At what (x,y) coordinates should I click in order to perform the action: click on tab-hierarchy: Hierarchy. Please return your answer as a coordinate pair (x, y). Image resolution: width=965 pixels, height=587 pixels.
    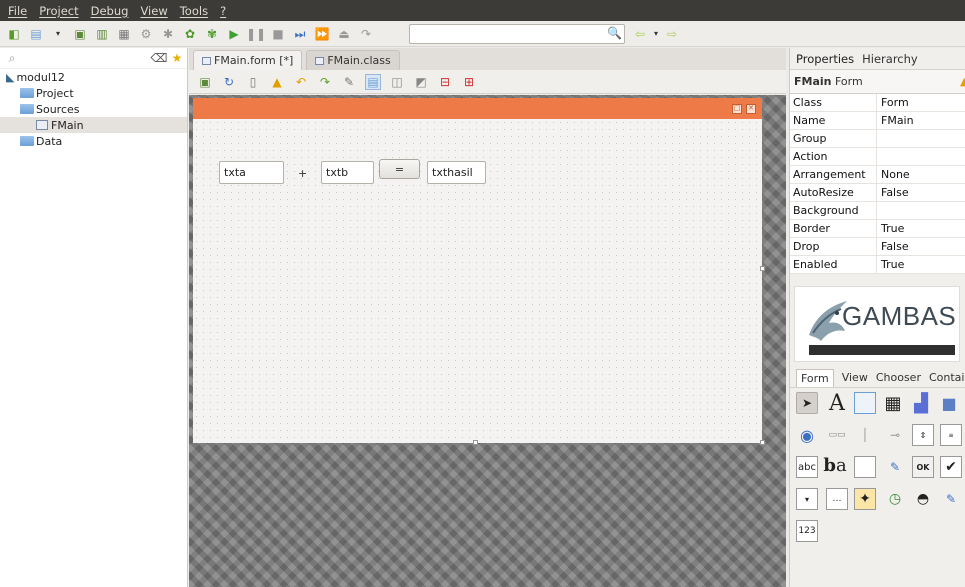
    Looking at the image, I should click on (890, 59).